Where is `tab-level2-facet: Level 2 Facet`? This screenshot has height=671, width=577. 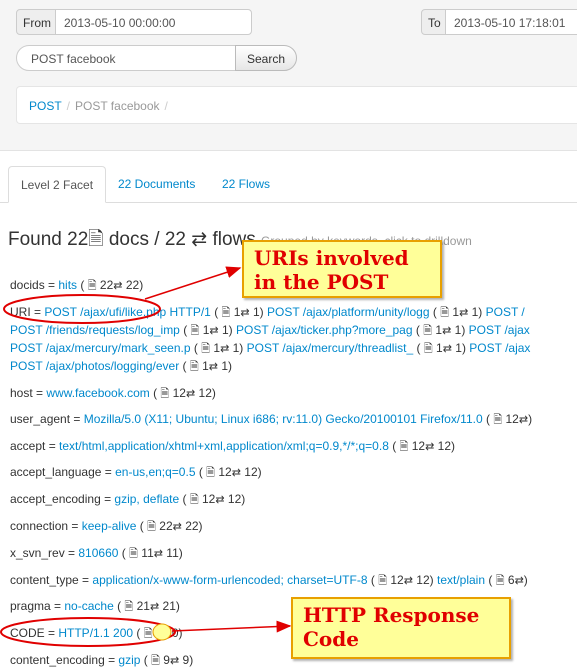
tab-level2-facet: Level 2 Facet is located at coordinates (57, 184).